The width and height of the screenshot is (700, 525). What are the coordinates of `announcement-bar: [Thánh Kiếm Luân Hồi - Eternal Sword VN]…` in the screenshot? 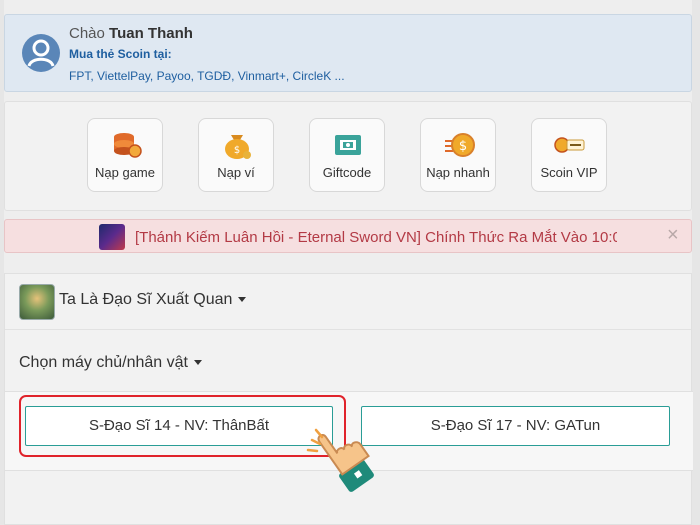 It's located at (348, 236).